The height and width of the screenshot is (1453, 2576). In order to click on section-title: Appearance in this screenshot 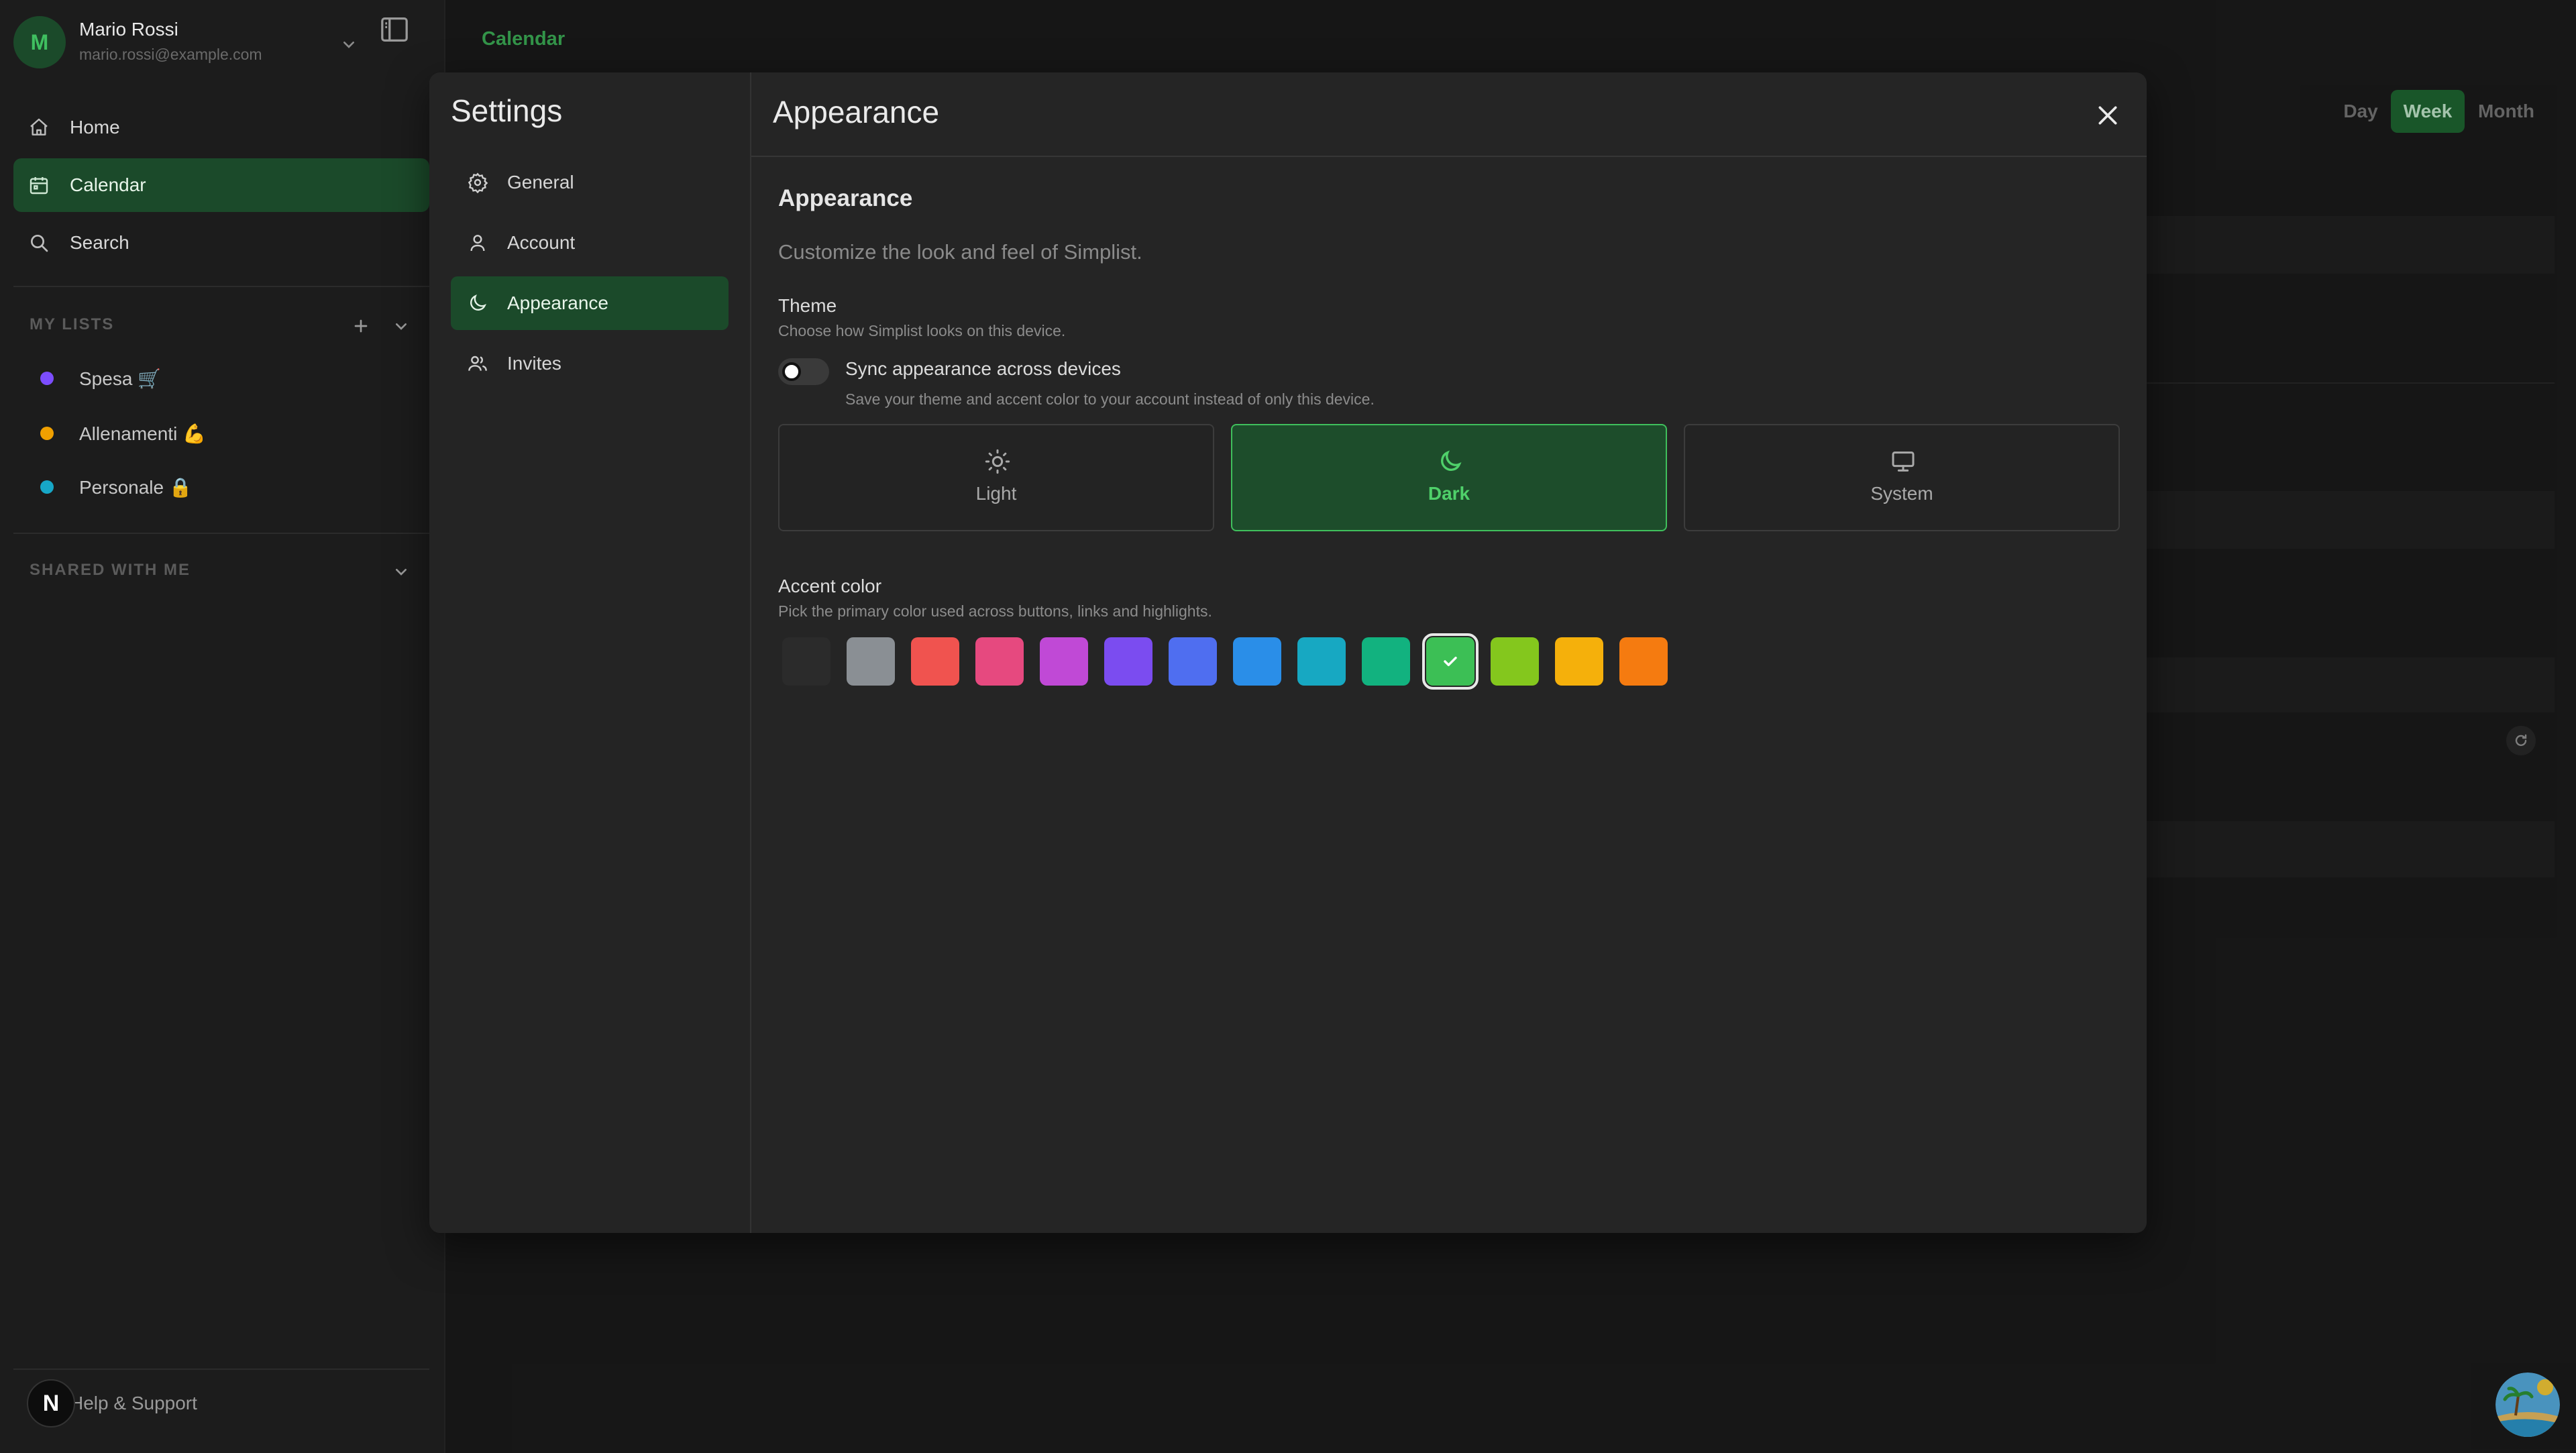, I will do `click(845, 198)`.